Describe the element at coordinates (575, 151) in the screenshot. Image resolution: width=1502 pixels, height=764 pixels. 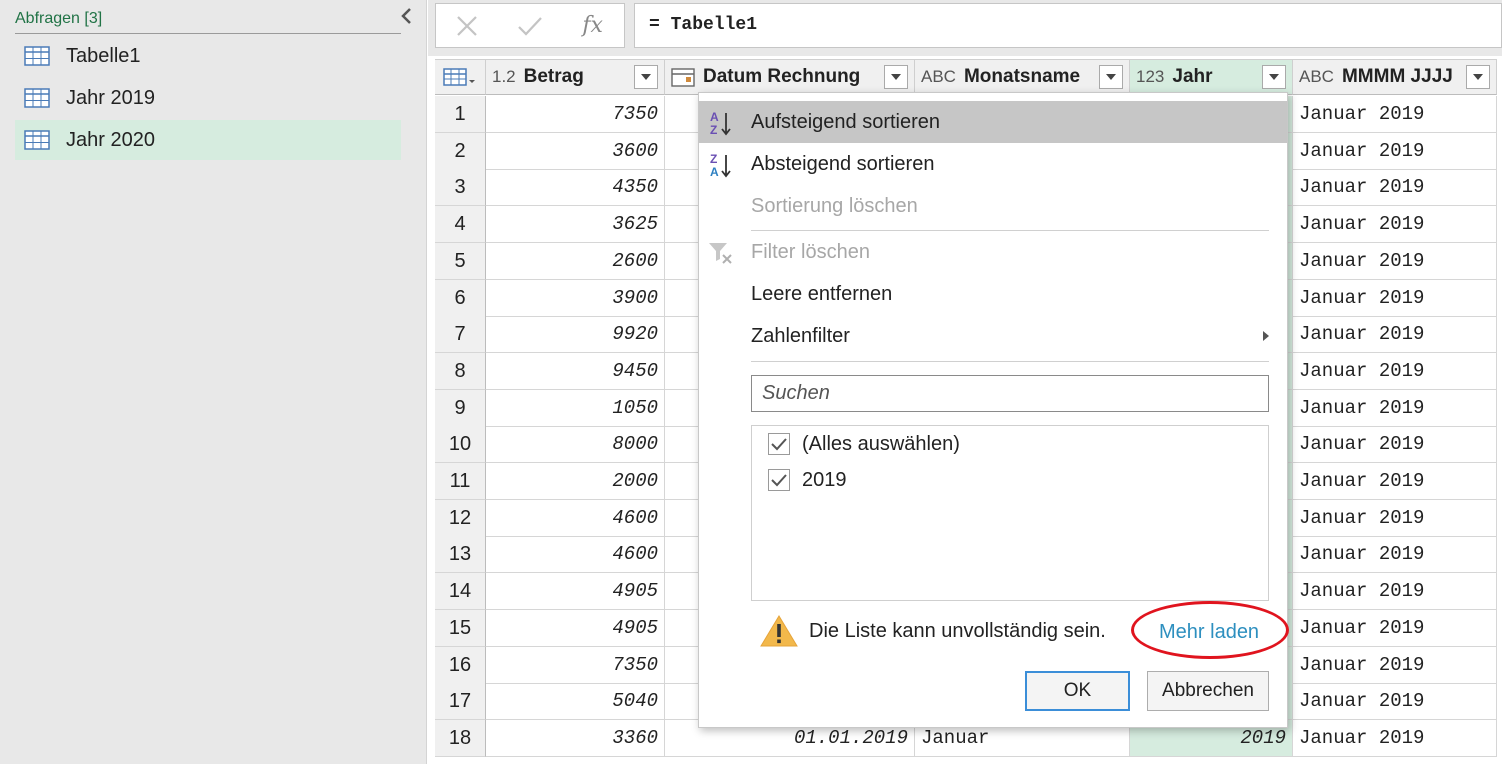
I see `cell-betrag: 3600` at that location.